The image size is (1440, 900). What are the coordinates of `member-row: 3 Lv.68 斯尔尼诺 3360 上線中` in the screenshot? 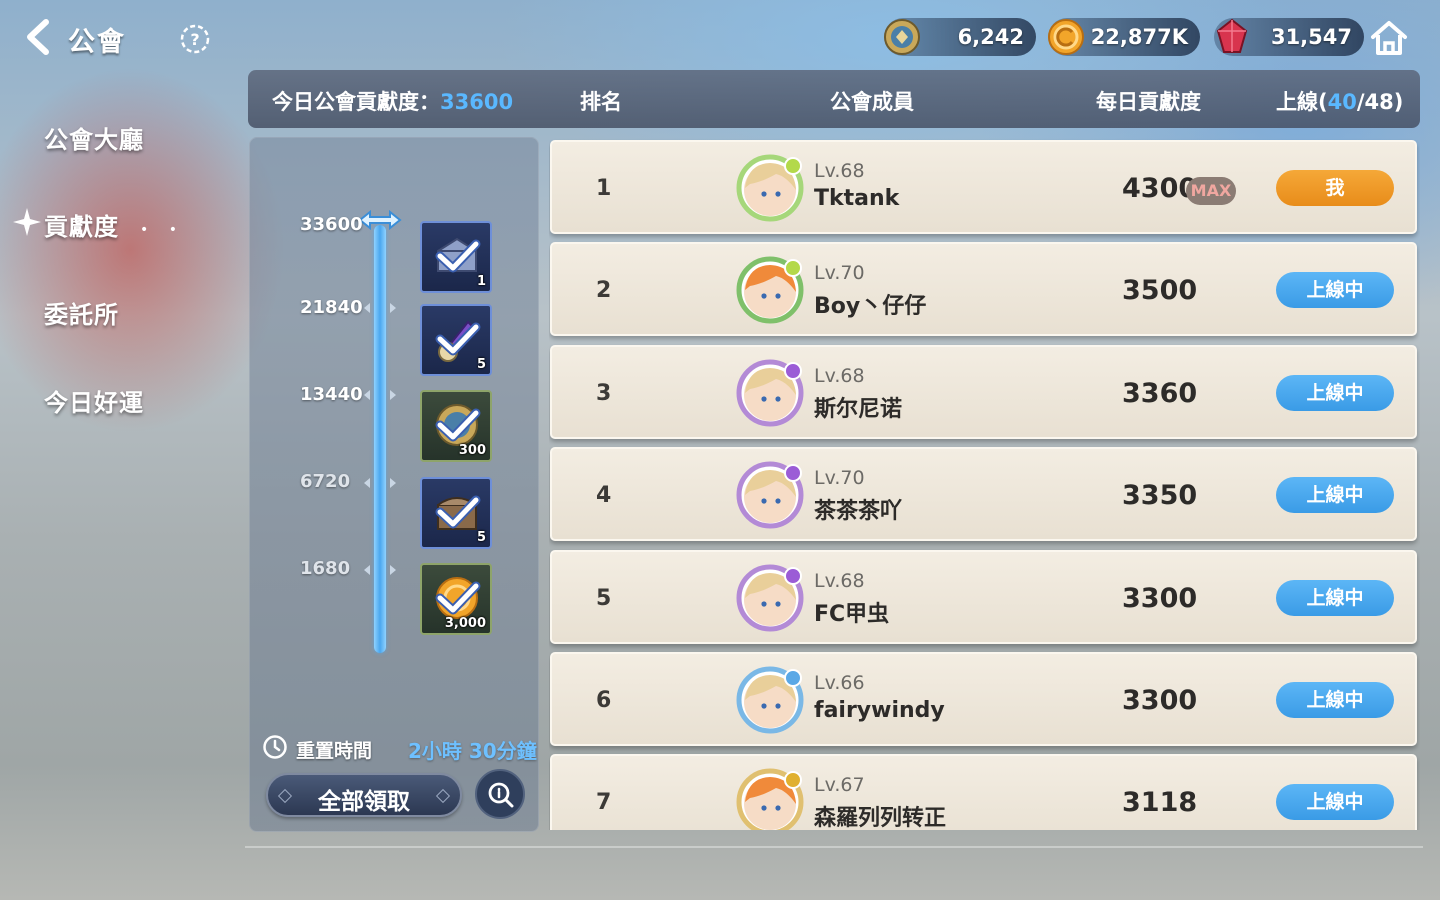 It's located at (983, 391).